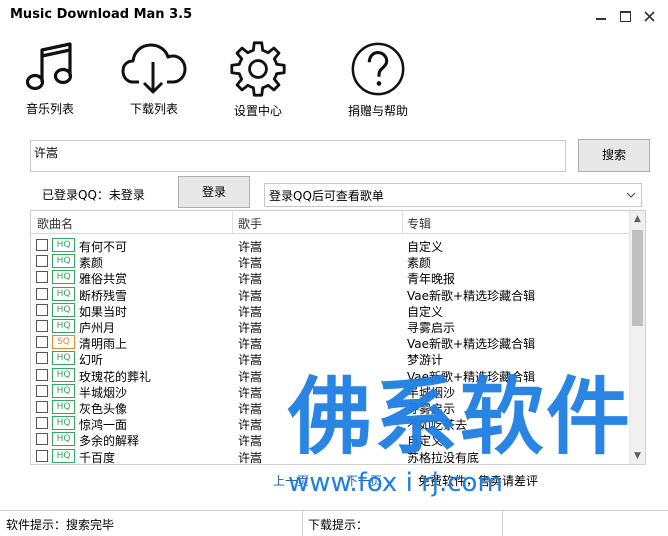 The width and height of the screenshot is (668, 536). I want to click on playlist-select-value: 登录QQ后可查看歌单, so click(326, 196).